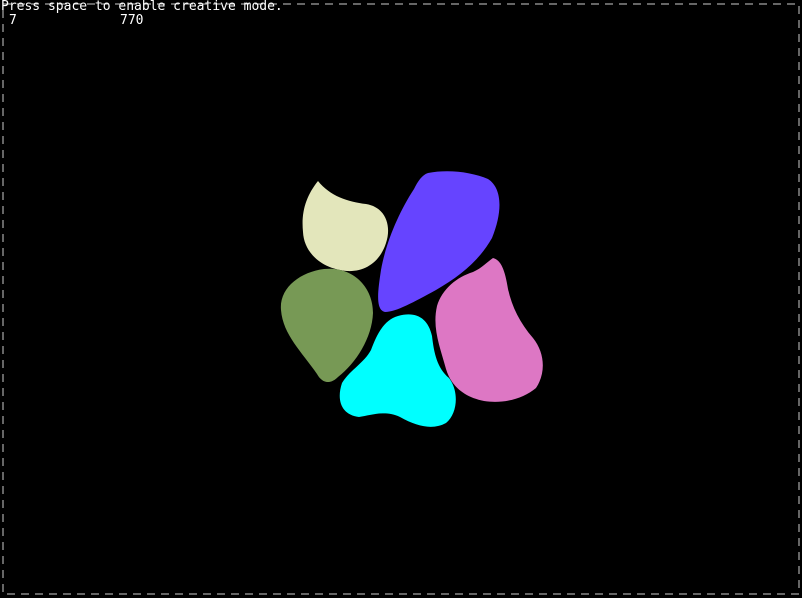 The height and width of the screenshot is (598, 802). I want to click on score-counter: 770, so click(132, 20).